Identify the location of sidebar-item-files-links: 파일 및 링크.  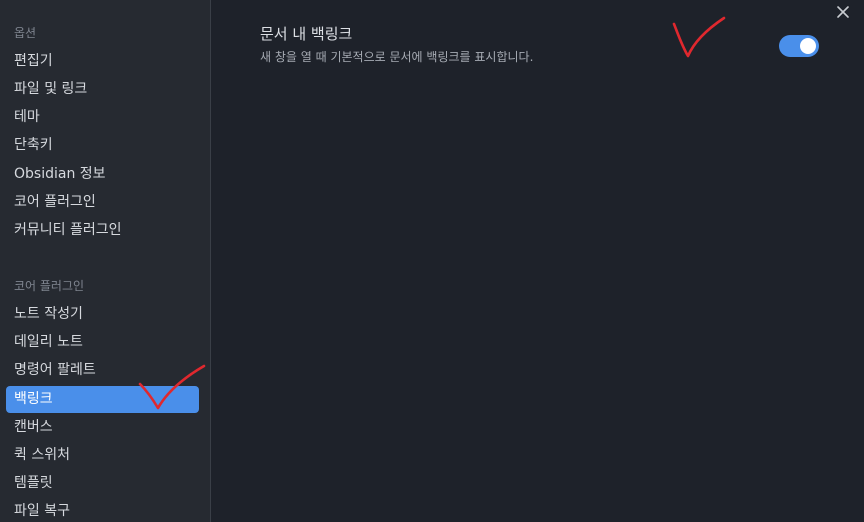
(102, 89).